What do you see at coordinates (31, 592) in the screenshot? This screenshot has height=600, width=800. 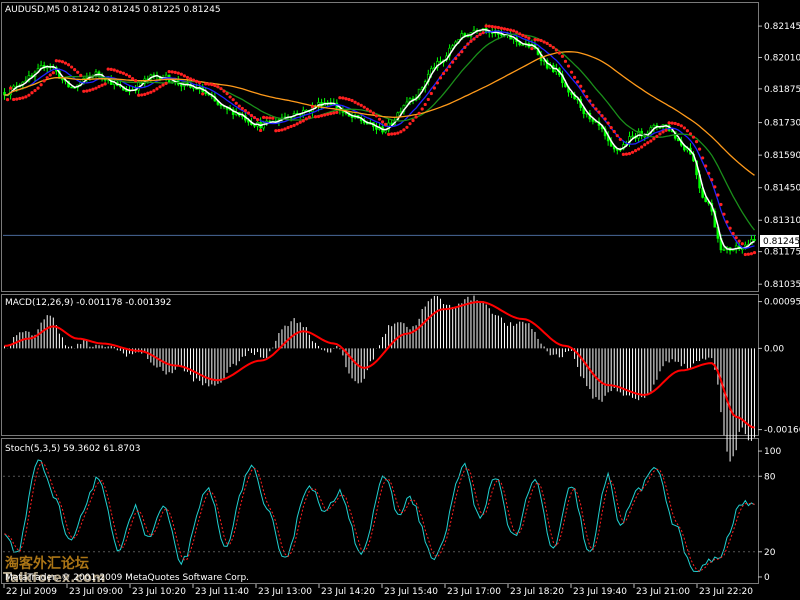 I see `time-tick-label: 22 Jul 2009` at bounding box center [31, 592].